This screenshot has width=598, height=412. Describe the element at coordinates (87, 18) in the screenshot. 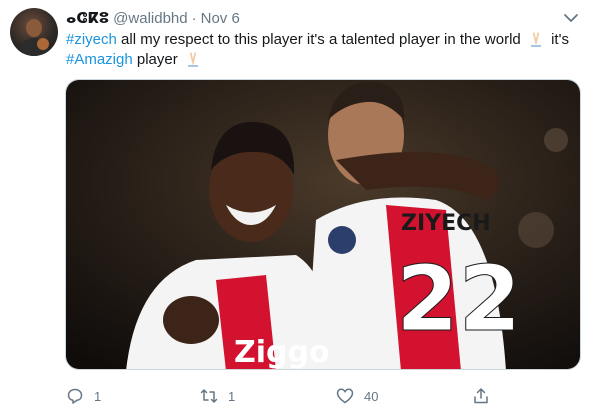

I see `display-name: ⴰⵛⴽⵓ` at that location.